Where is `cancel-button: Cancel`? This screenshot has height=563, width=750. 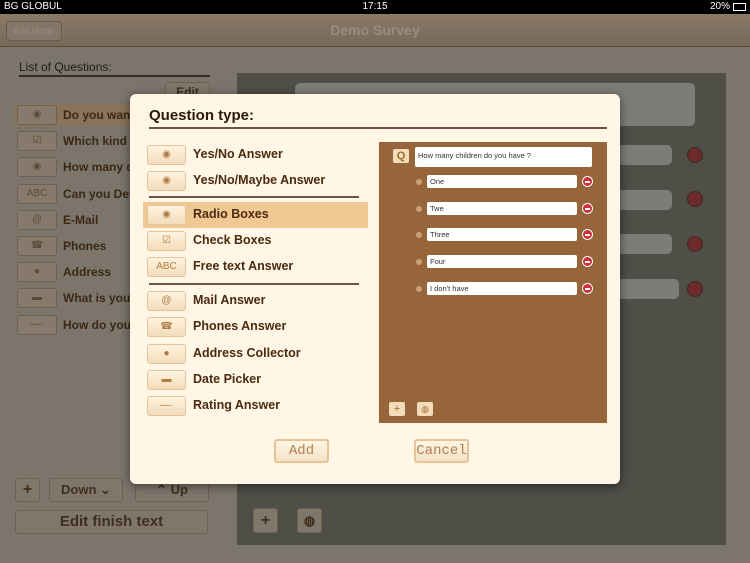
cancel-button: Cancel is located at coordinates (441, 451).